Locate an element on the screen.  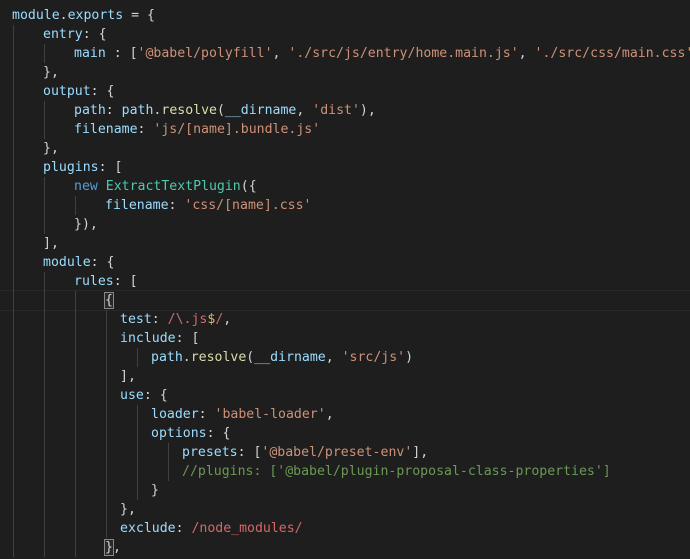
code-token: module is located at coordinates (67, 262).